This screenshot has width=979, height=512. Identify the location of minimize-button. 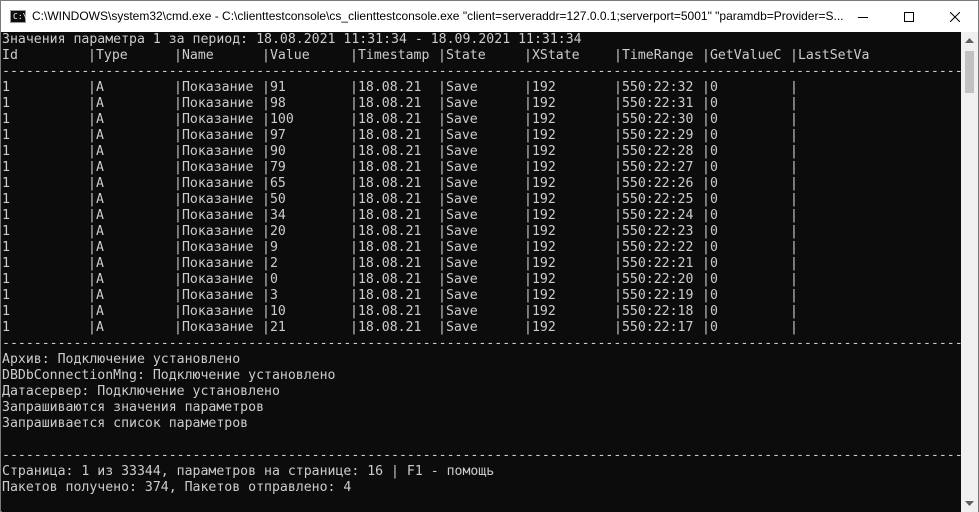
(863, 16).